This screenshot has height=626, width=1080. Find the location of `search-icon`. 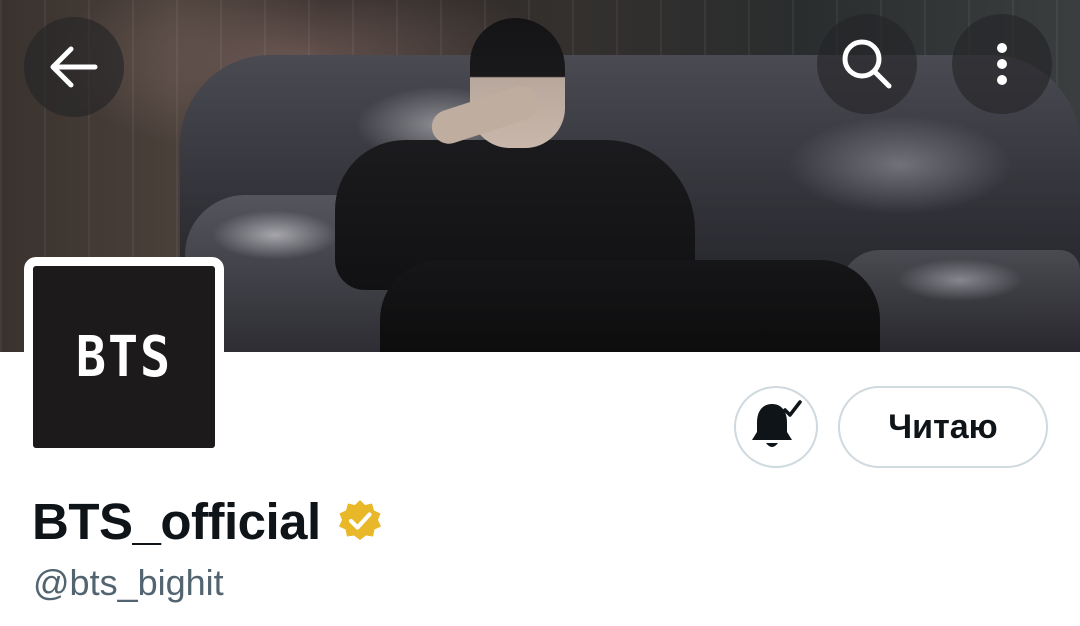

search-icon is located at coordinates (867, 64).